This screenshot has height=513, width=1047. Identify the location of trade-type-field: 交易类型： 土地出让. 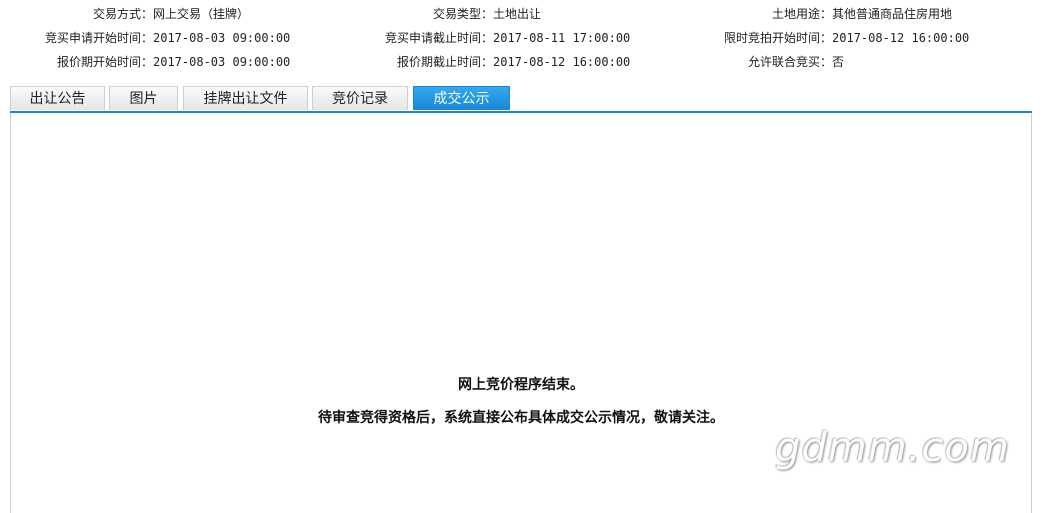
(487, 14).